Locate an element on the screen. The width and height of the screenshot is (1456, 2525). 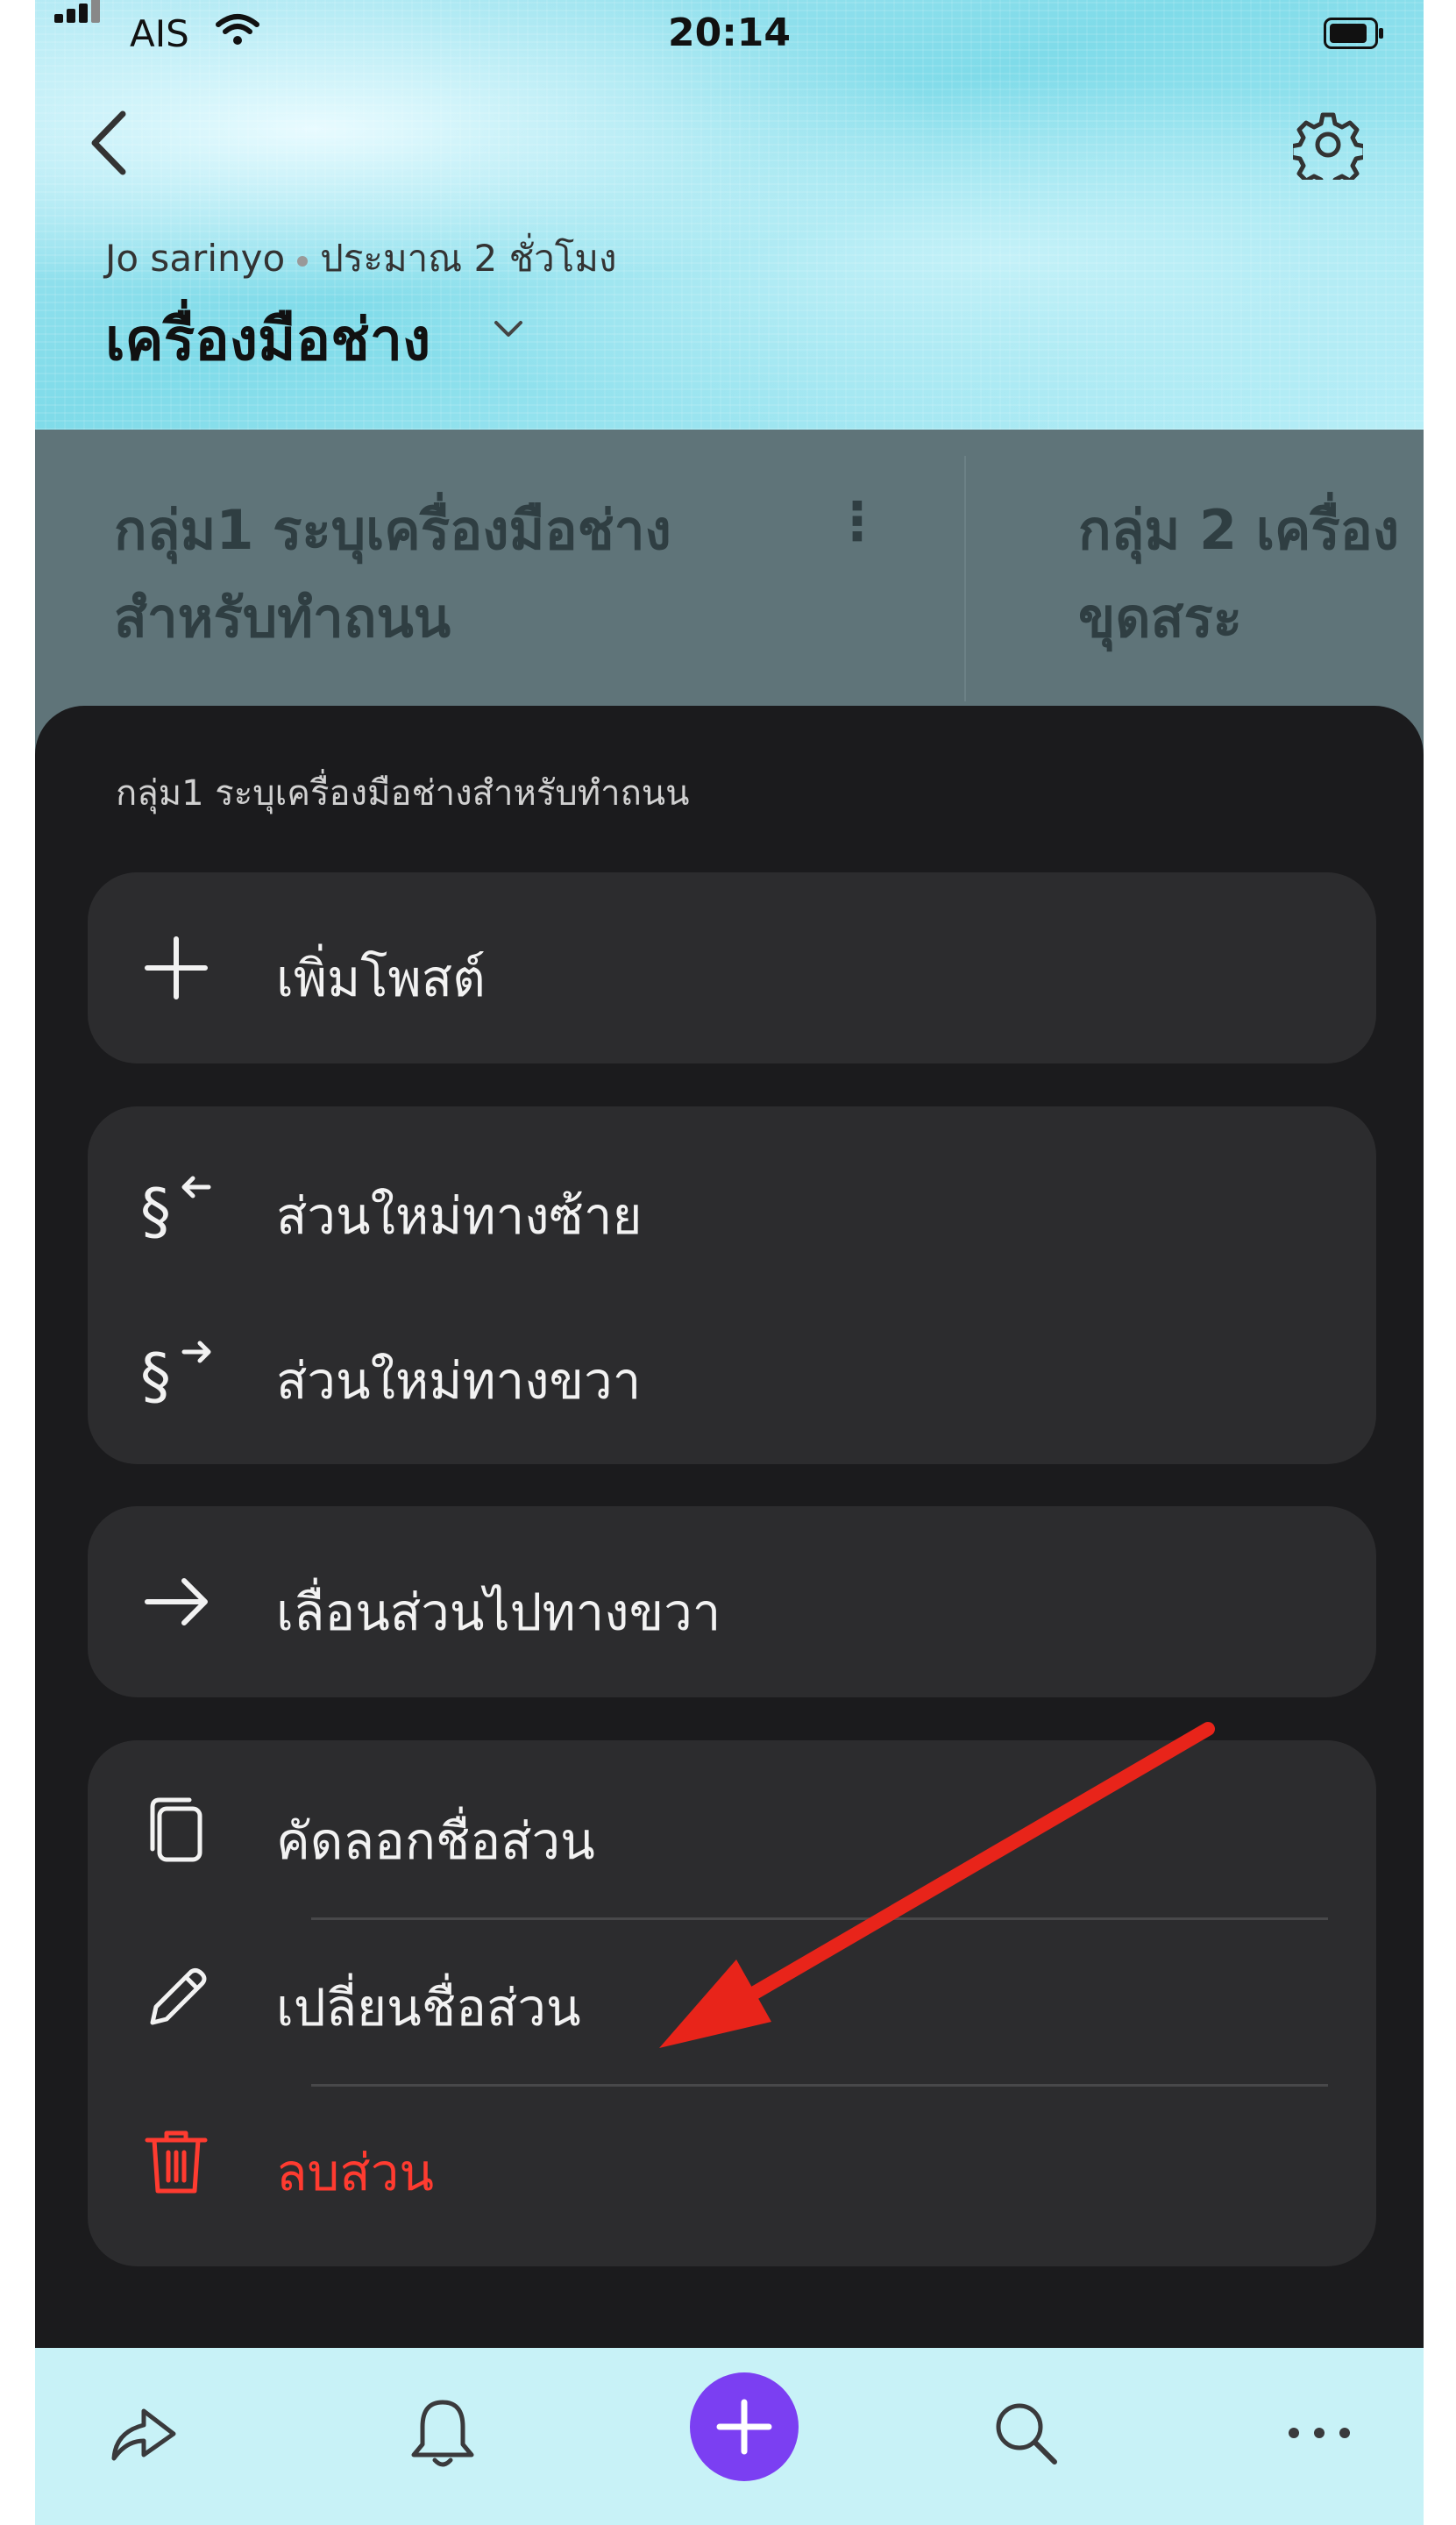
add-post-button: เพิ่มโพสต์ is located at coordinates (732, 967).